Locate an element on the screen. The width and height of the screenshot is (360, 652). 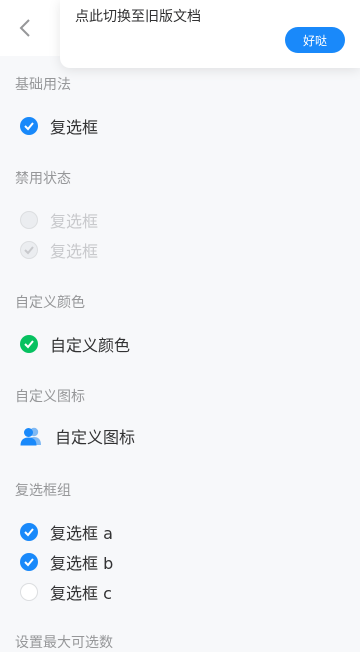
section-title-custom-icon: 自定义图标 is located at coordinates (50, 397).